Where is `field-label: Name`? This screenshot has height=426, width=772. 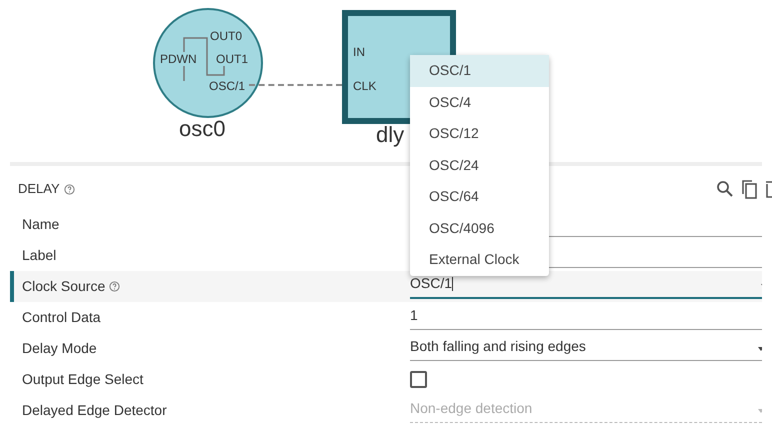
field-label: Name is located at coordinates (41, 224).